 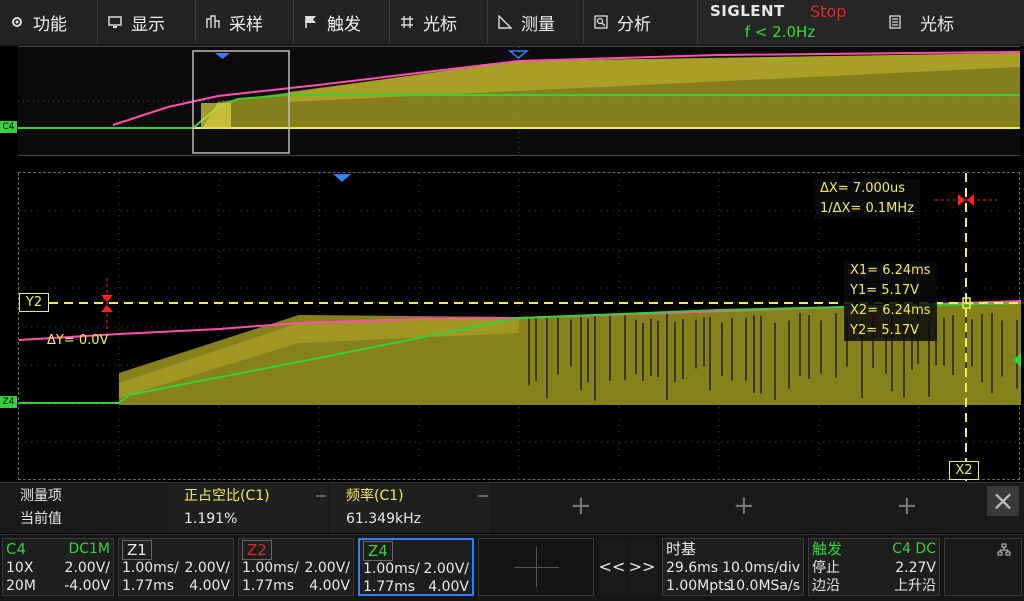 I want to click on menu-utility: 功能, so click(x=49, y=22).